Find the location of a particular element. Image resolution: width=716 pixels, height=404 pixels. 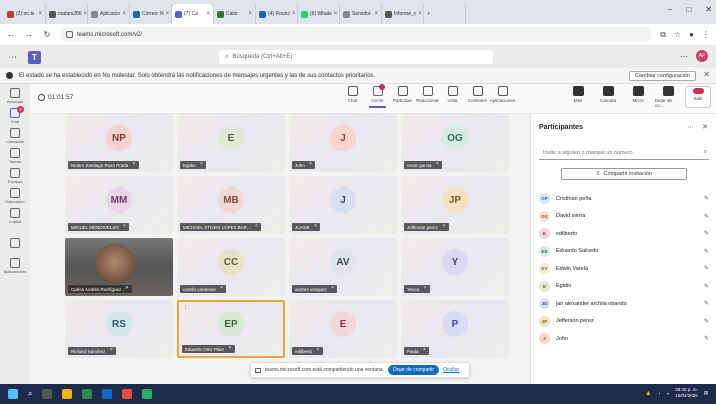

participant-tile: E Egidio 🎤 is located at coordinates (231, 143).